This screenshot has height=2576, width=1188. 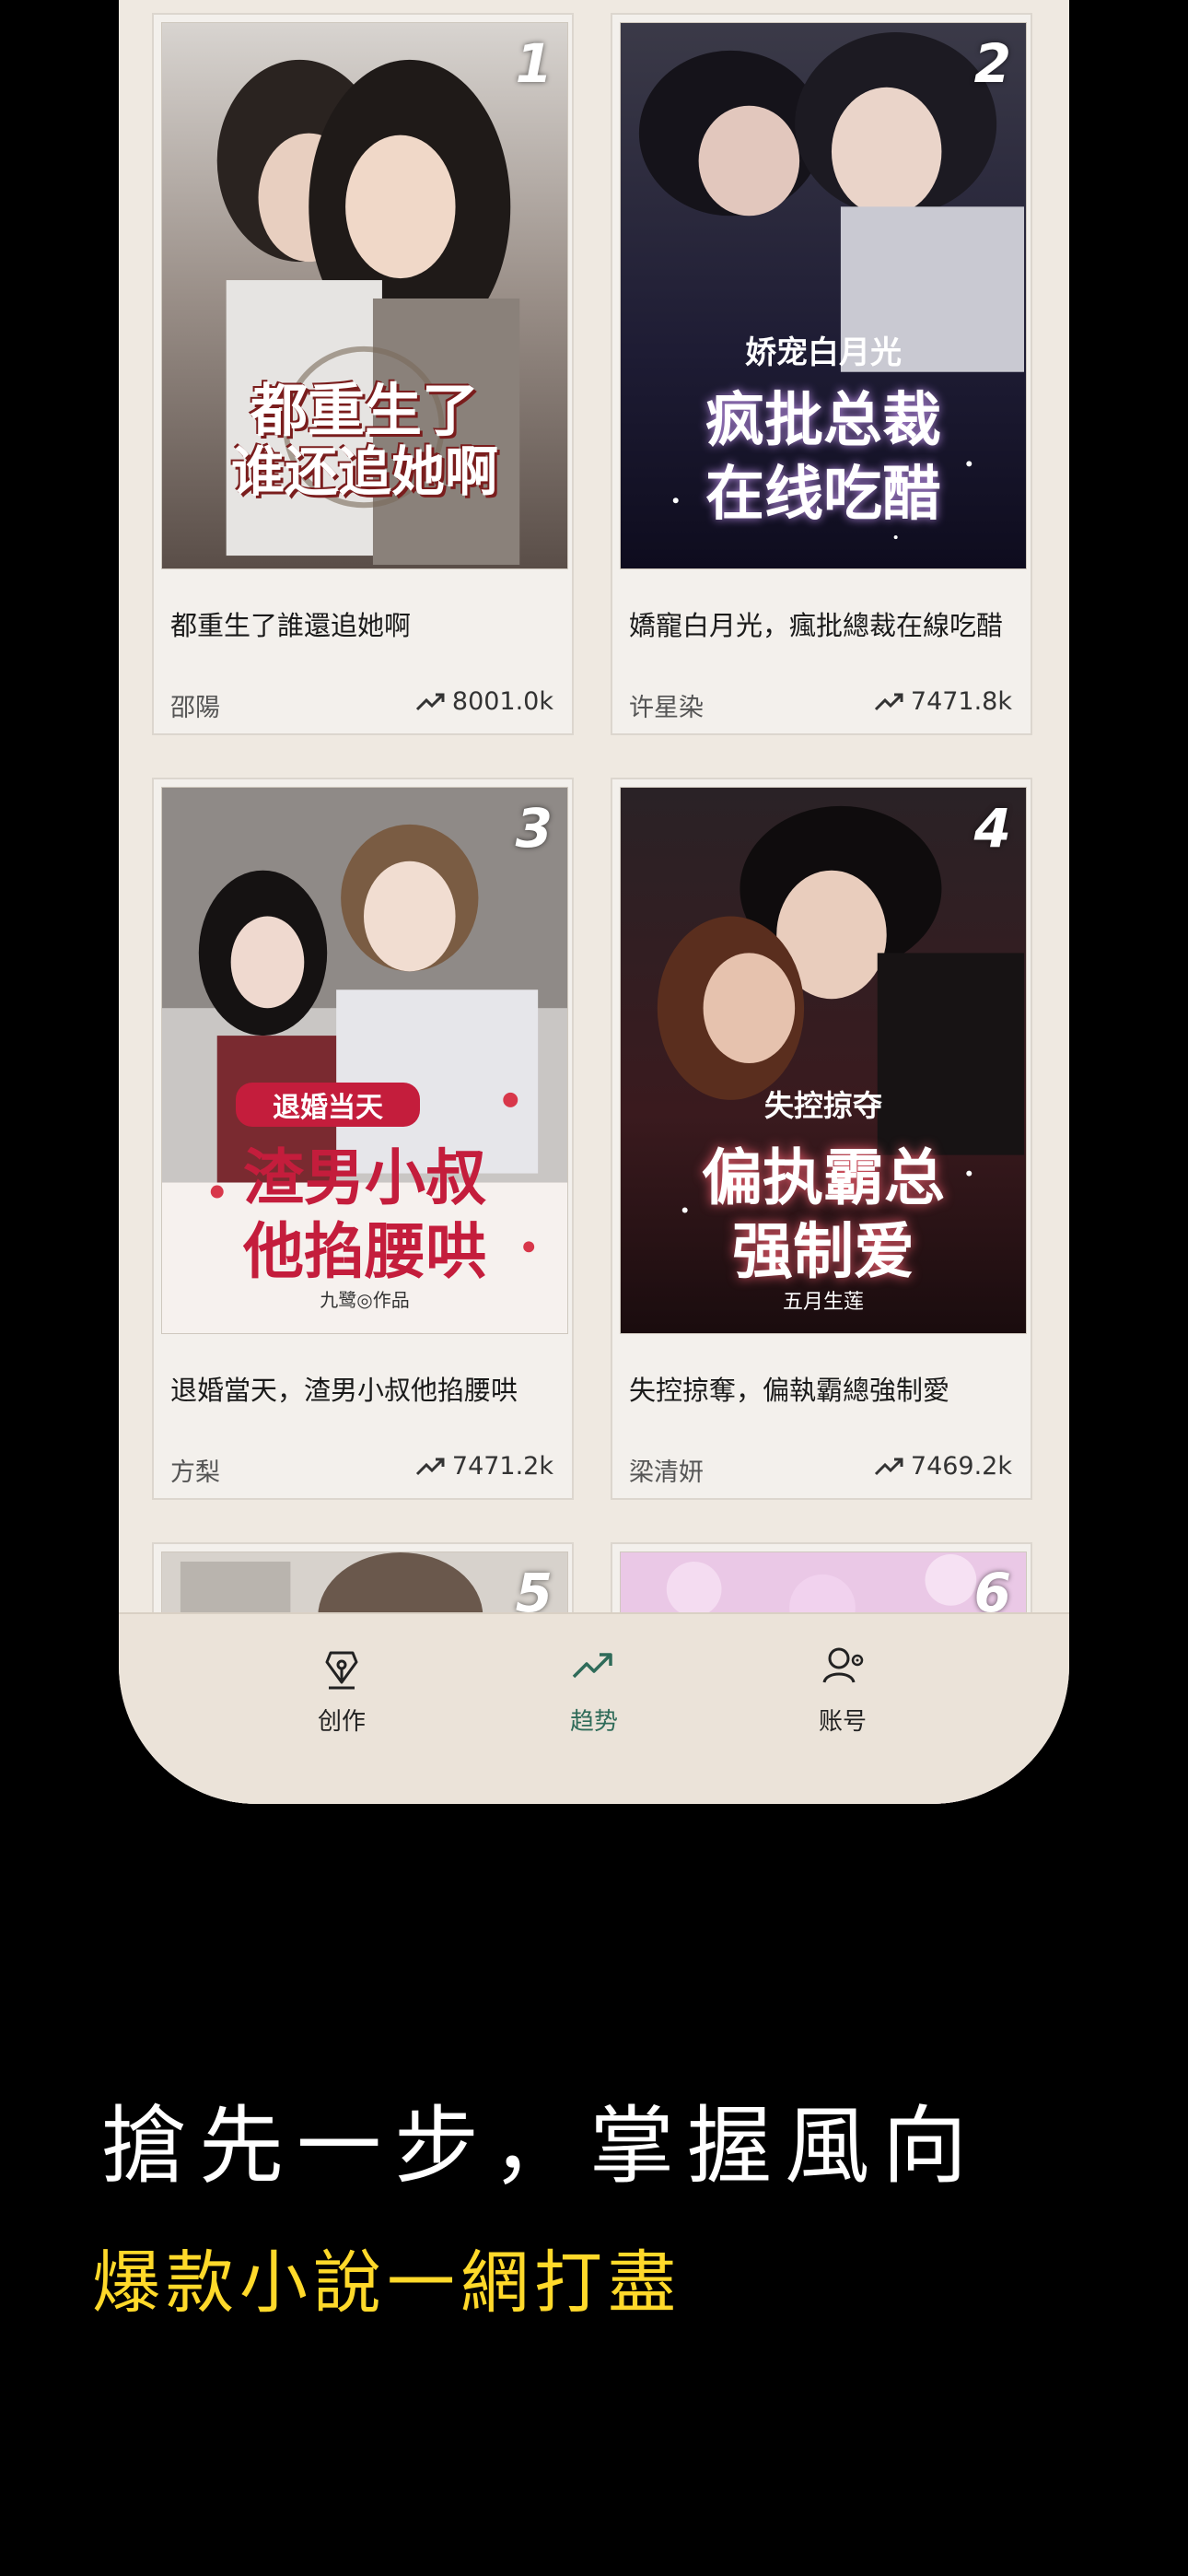 I want to click on tab-account: 账号, so click(x=842, y=1688).